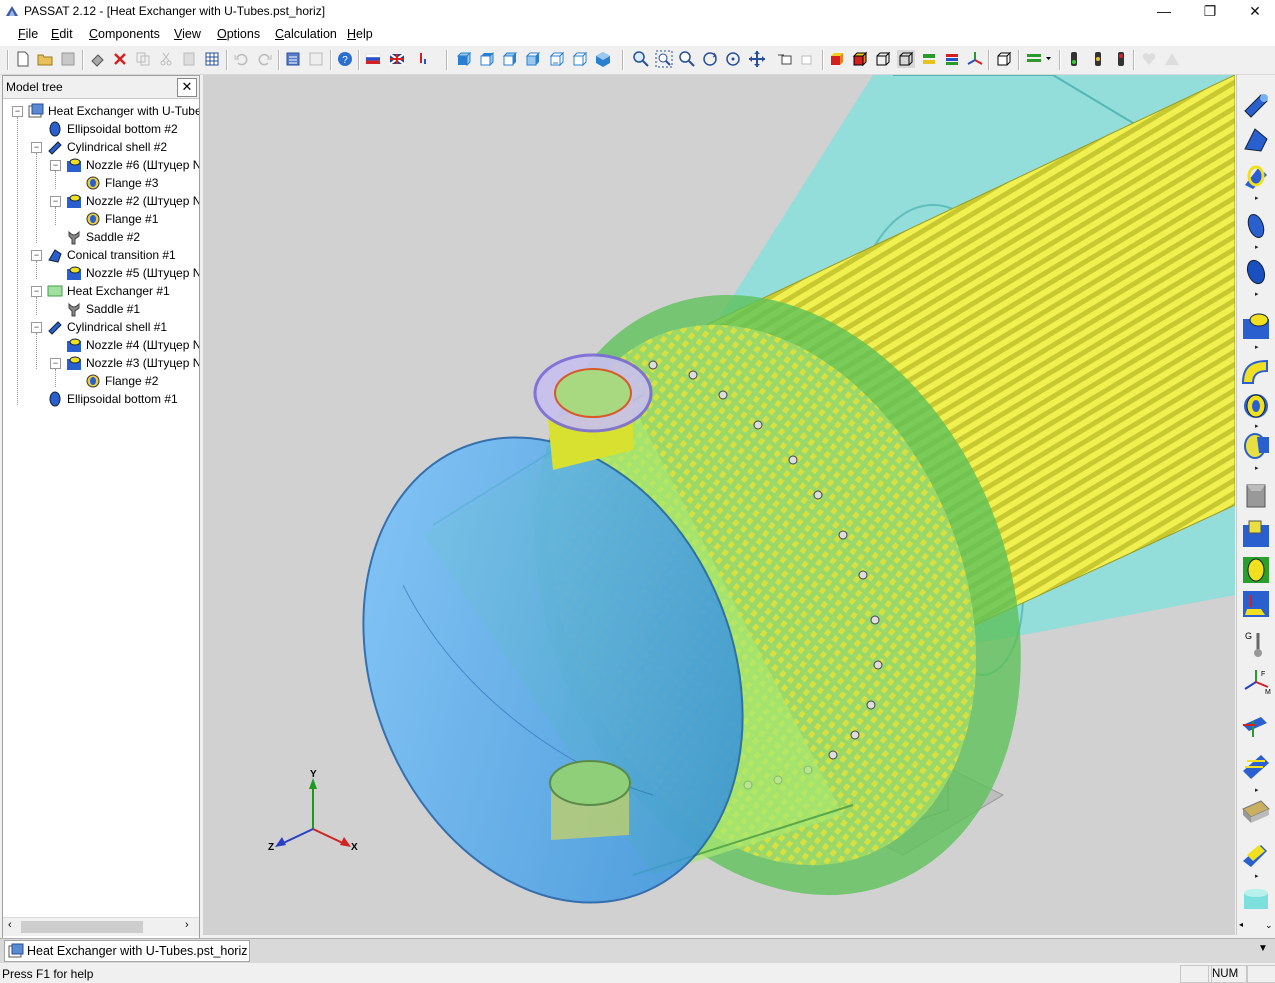 The image size is (1275, 983). Describe the element at coordinates (373, 59) in the screenshot. I see `russian-language-icon` at that location.